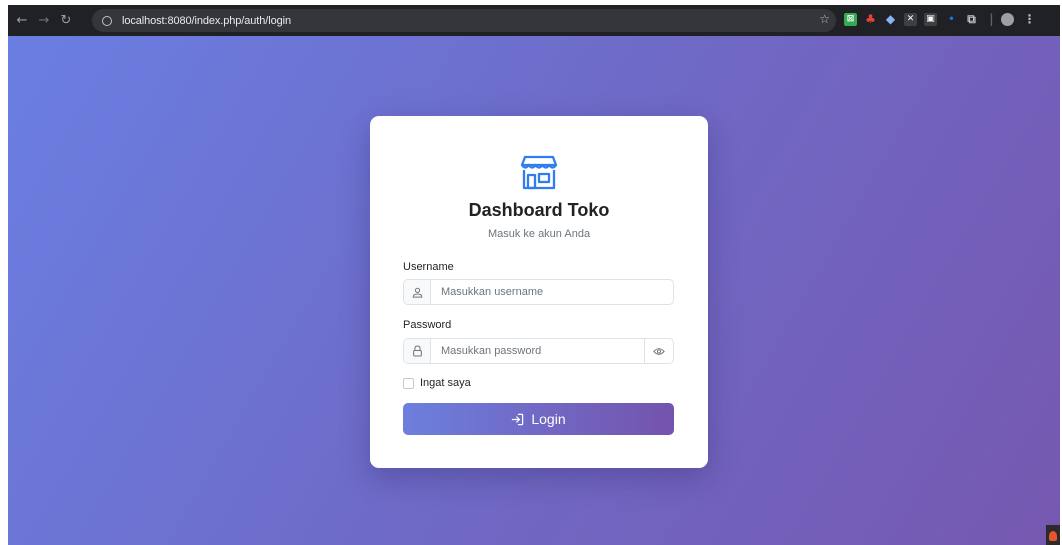 The width and height of the screenshot is (1062, 545). What do you see at coordinates (539, 210) in the screenshot?
I see `card-title: Dashboard Toko` at bounding box center [539, 210].